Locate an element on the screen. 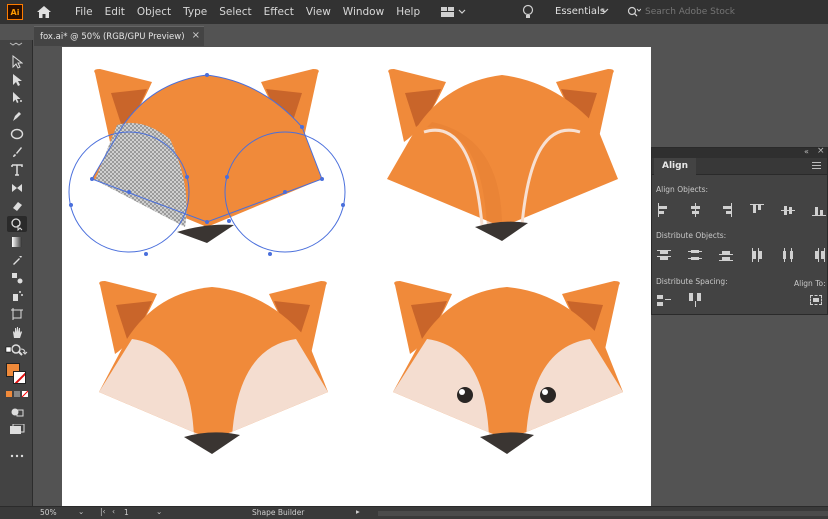 This screenshot has height=519, width=828. paintbrush-tool-icon is located at coordinates (17, 152).